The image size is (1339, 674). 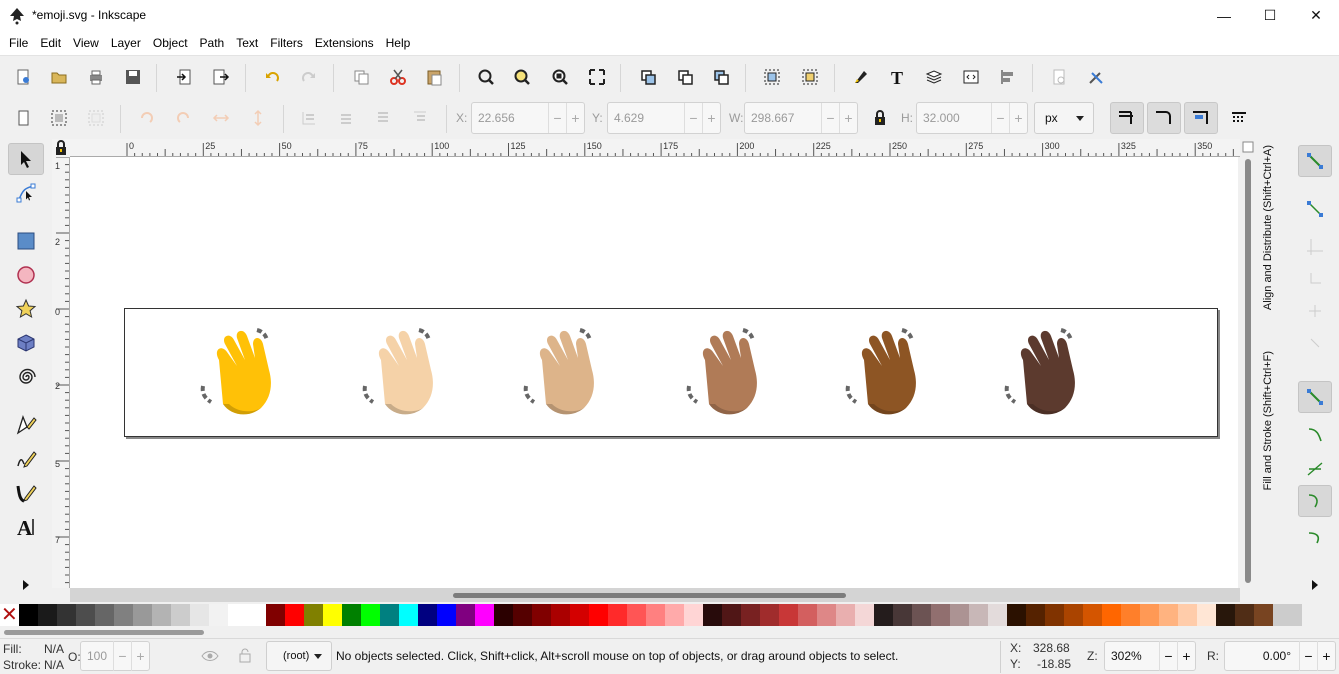 What do you see at coordinates (1164, 118) in the screenshot?
I see `scale-corners-toggle` at bounding box center [1164, 118].